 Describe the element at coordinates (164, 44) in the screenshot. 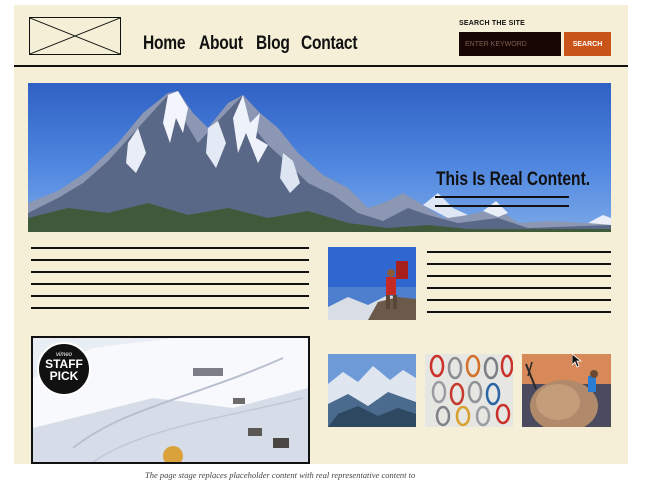

I see `nav-home: Home` at that location.